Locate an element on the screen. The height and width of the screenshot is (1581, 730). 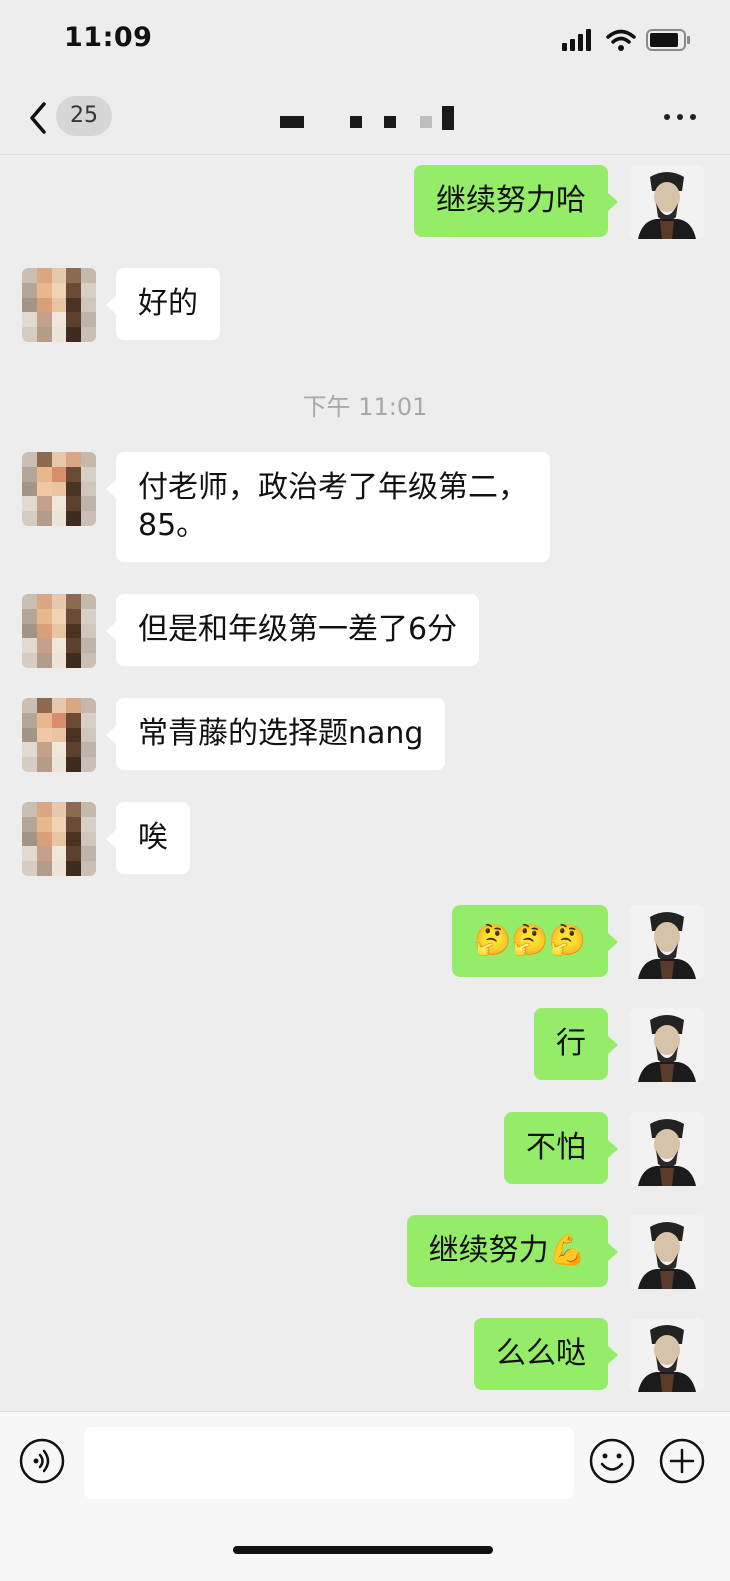
sent-bubble: 继续努力哈 is located at coordinates (516, 201).